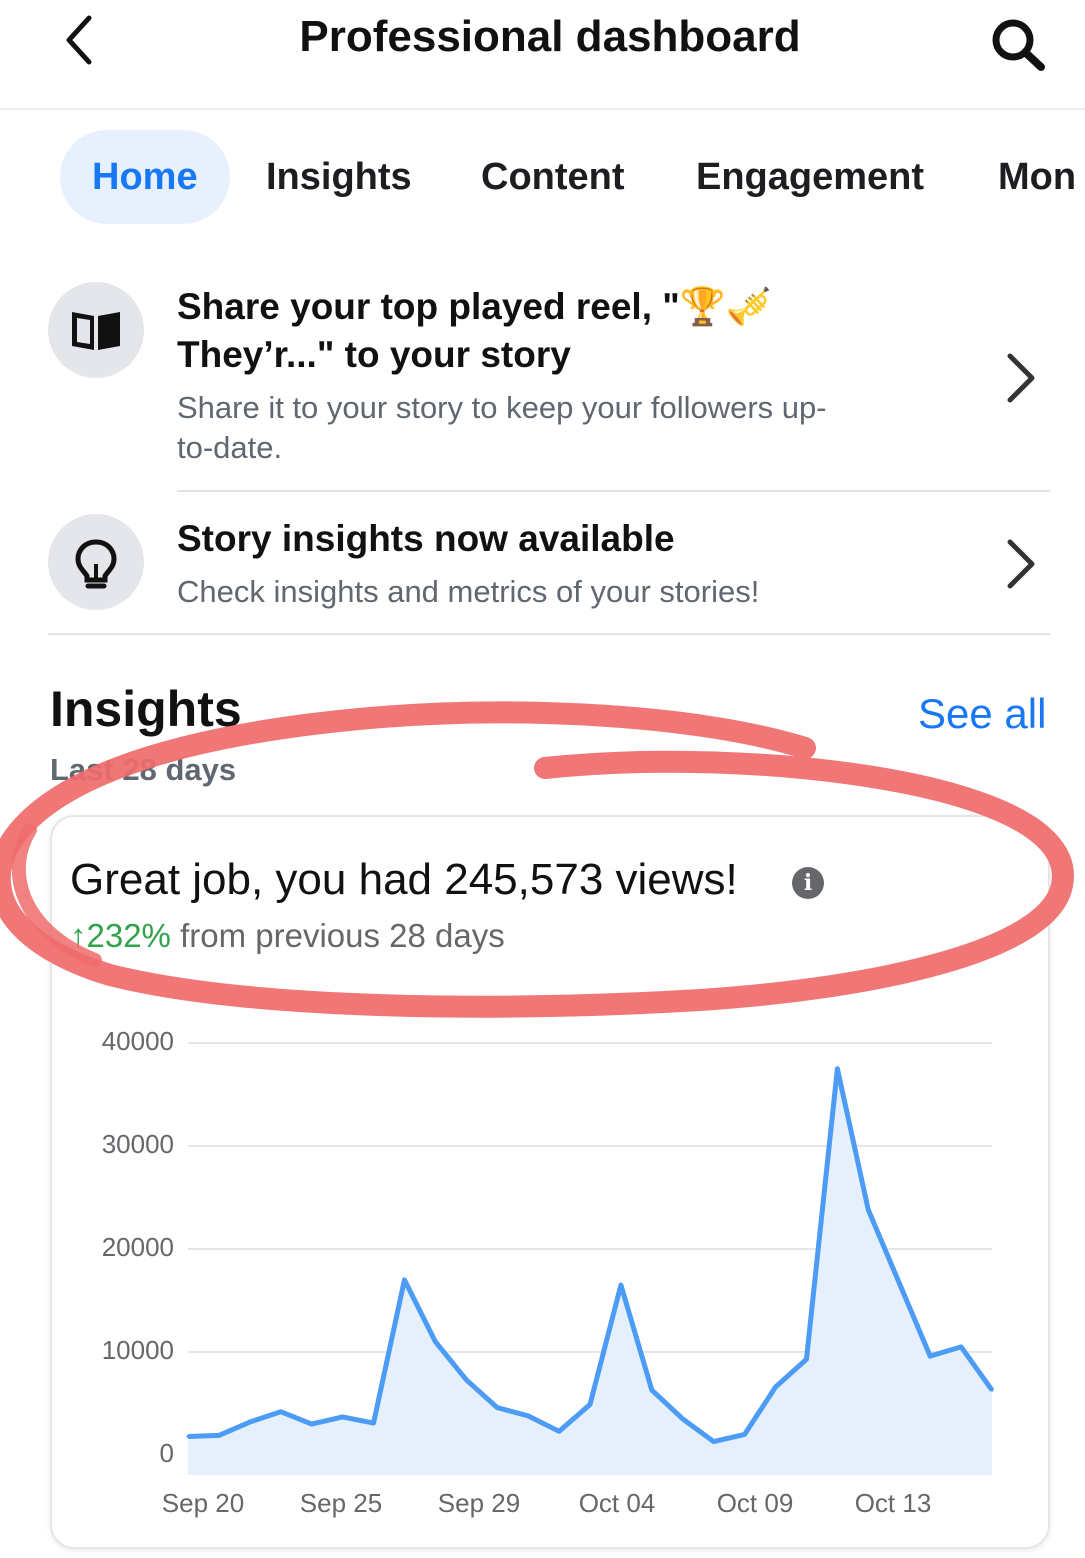  Describe the element at coordinates (137, 1041) in the screenshot. I see `y-tick-label: 40000` at that location.